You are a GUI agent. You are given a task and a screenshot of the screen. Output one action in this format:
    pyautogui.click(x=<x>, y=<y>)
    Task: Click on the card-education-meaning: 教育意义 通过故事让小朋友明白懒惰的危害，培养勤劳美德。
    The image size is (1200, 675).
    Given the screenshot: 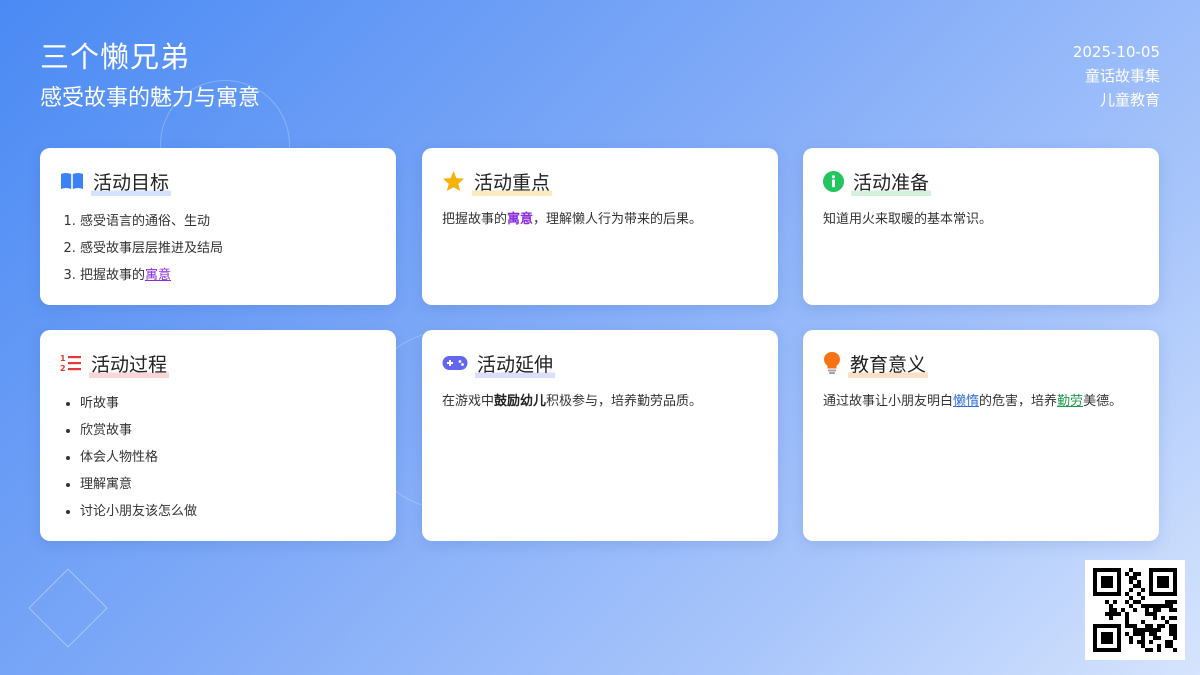 What is the action you would take?
    pyautogui.click(x=981, y=435)
    